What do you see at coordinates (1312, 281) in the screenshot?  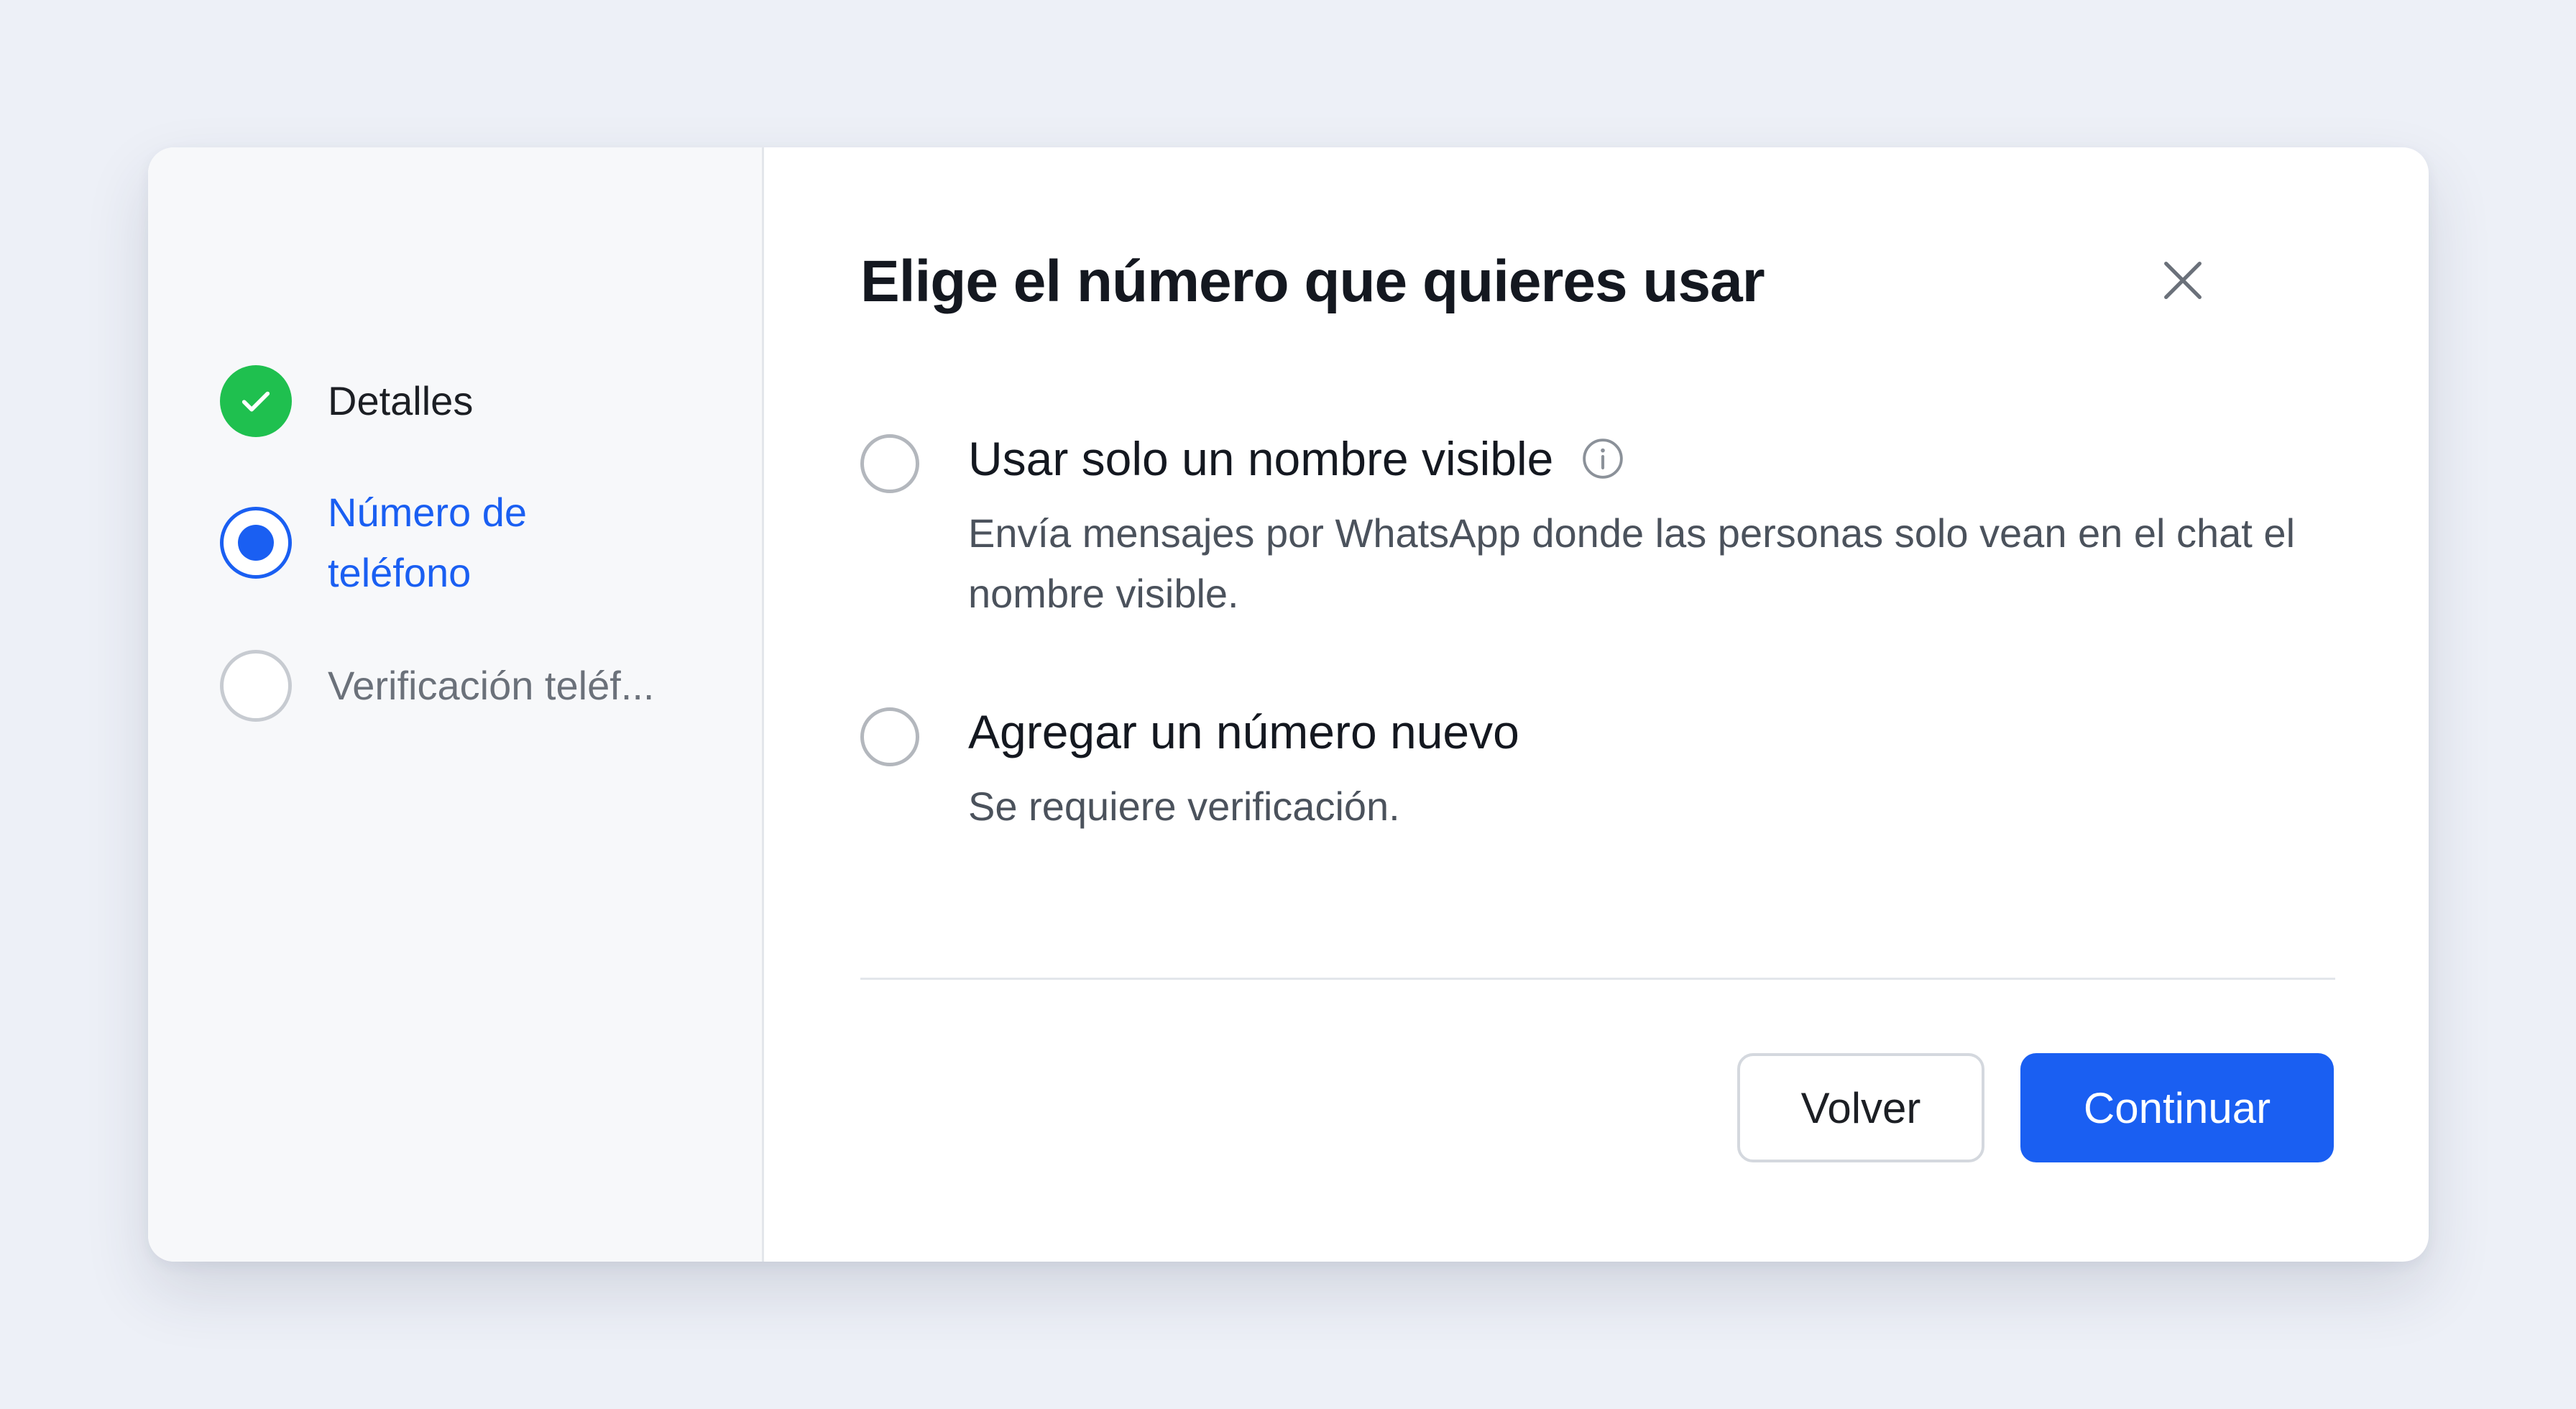 I see `dialog-title: Elige el número que quieres usar` at bounding box center [1312, 281].